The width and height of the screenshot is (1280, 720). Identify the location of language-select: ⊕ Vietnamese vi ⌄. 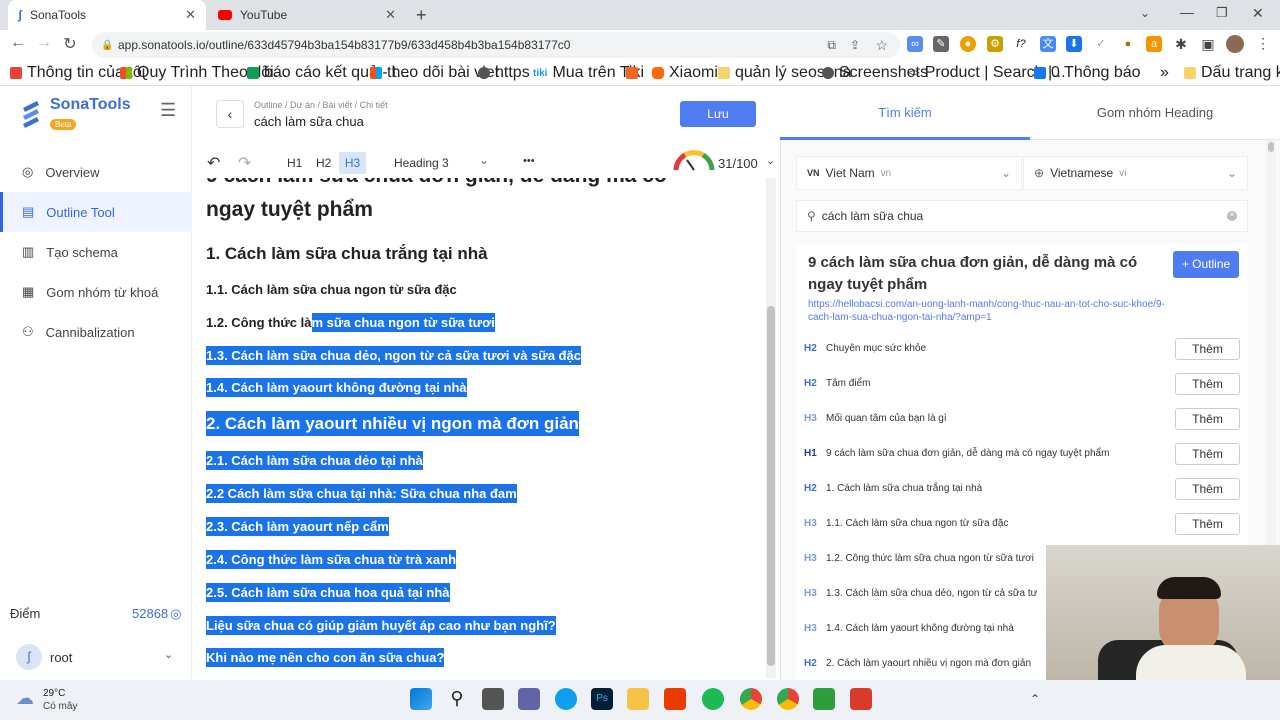
(1135, 173).